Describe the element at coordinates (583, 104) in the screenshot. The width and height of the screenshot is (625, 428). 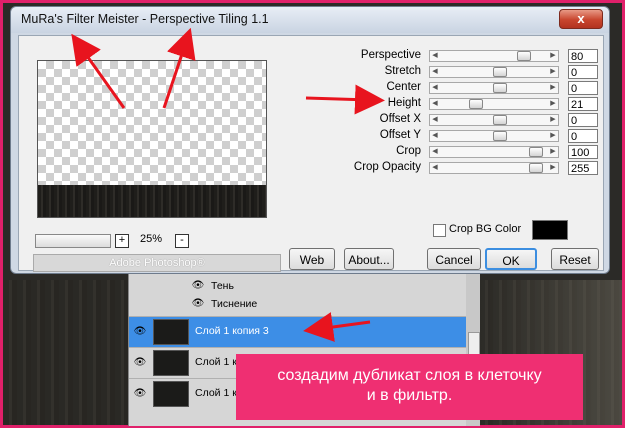
I see `param-value-field: 21` at that location.